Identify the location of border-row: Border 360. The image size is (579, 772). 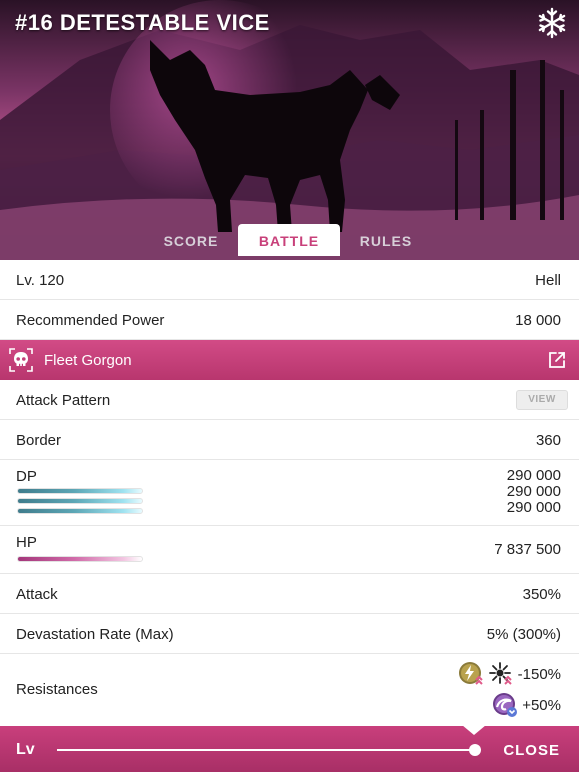
(289, 440).